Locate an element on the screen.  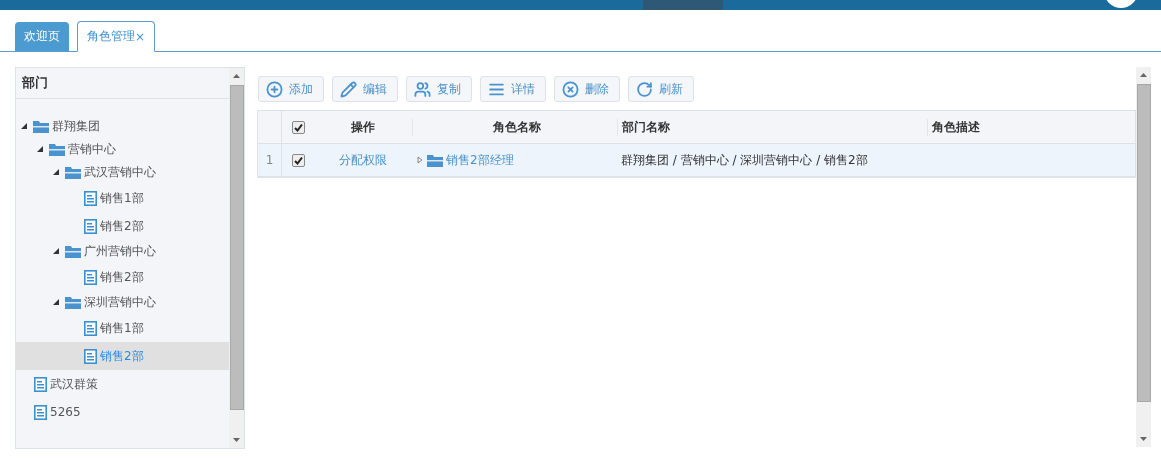
table-row: 1 分配权限 销售2部经理 群翔集团 / 营销中心 / 深圳营销中心 / 销售2部 is located at coordinates (696, 160).